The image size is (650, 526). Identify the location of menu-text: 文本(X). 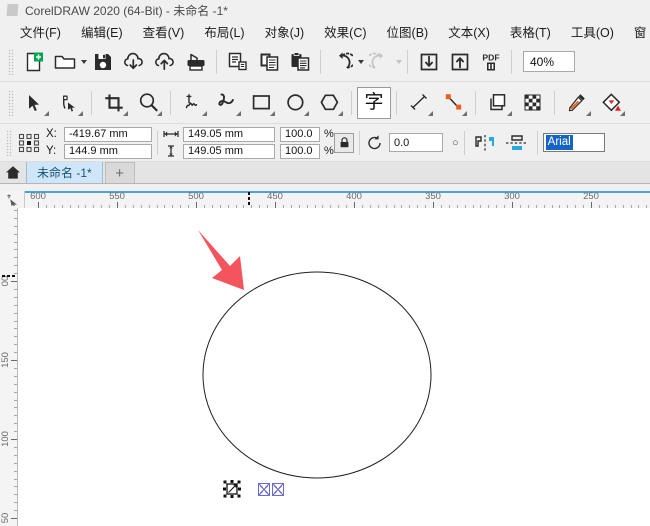
(469, 31).